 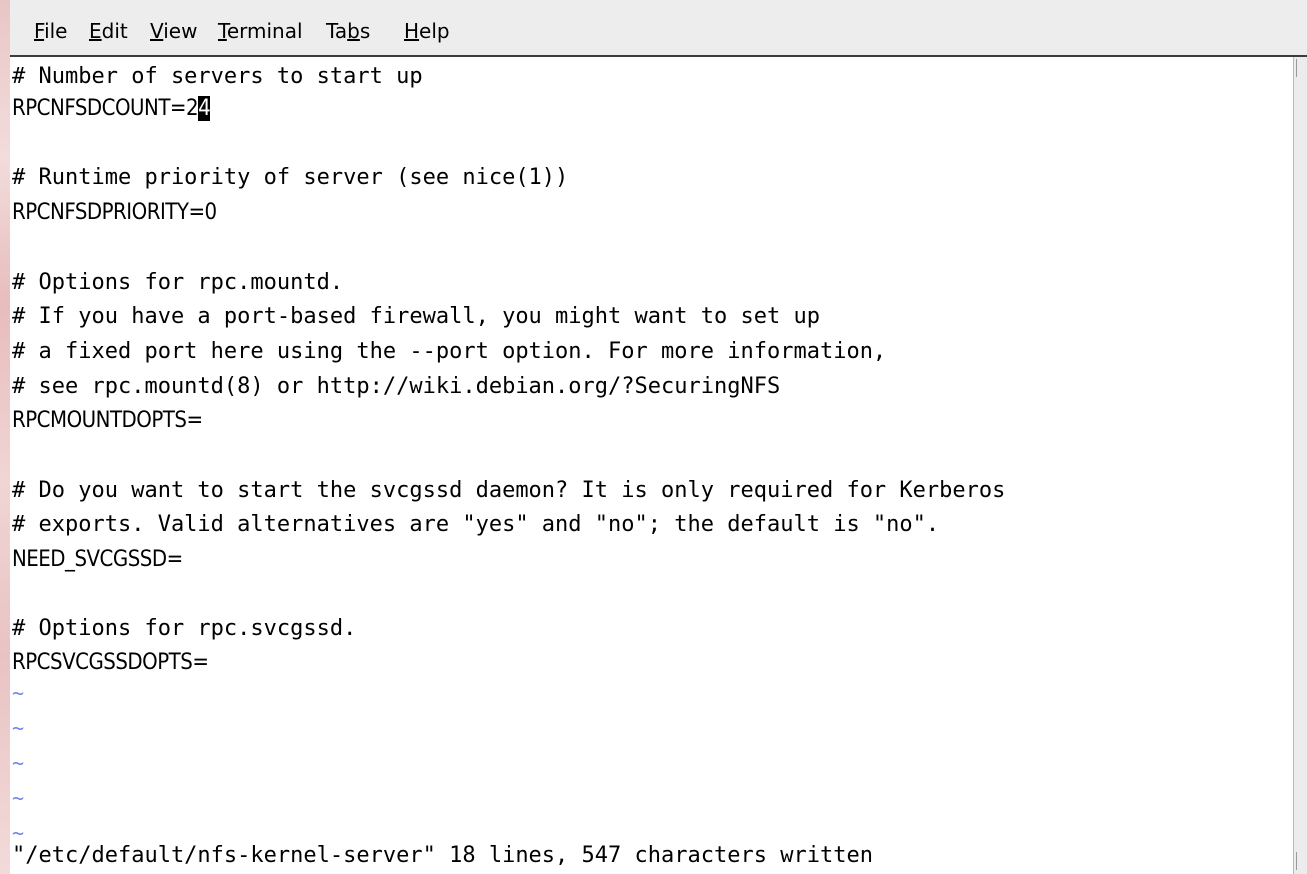 What do you see at coordinates (353, 31) in the screenshot?
I see `menu-tabs-mnemonic: b` at bounding box center [353, 31].